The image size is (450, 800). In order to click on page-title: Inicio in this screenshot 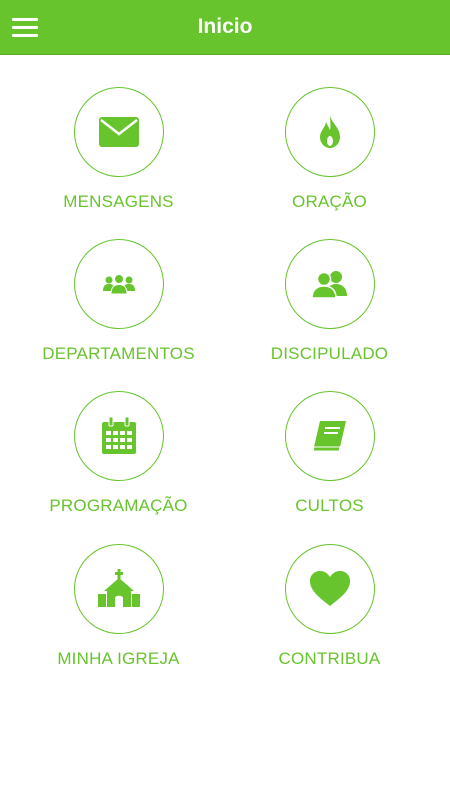, I will do `click(225, 26)`.